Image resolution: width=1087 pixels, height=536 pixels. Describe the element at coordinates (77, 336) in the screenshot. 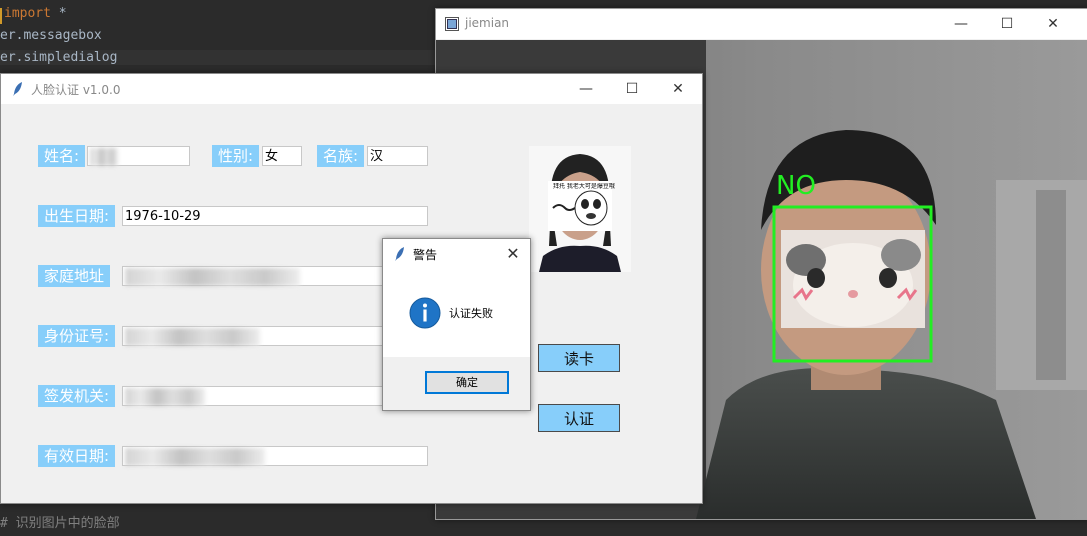

I see `id-number-label: 身份证号:` at that location.